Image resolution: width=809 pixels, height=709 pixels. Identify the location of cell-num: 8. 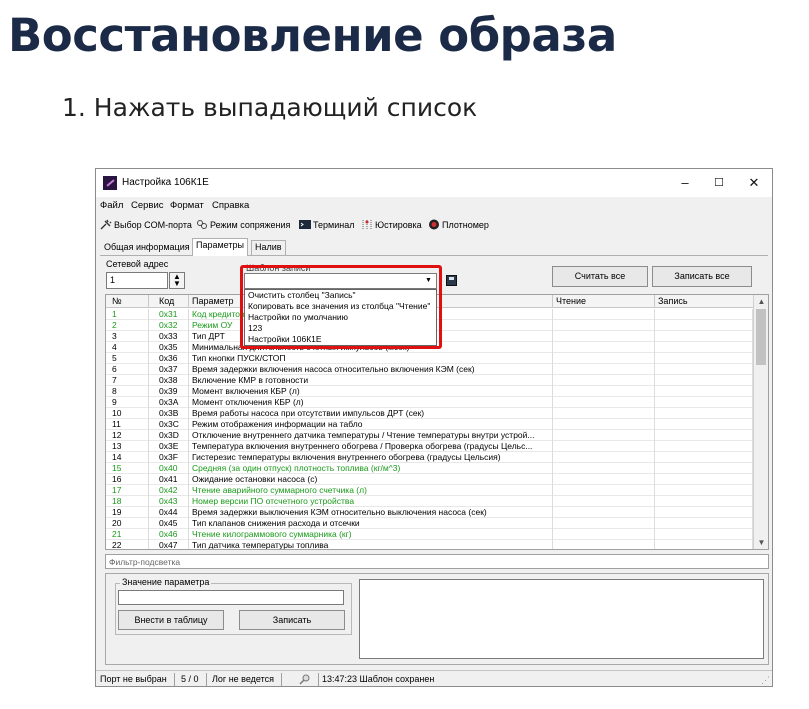
(127, 391).